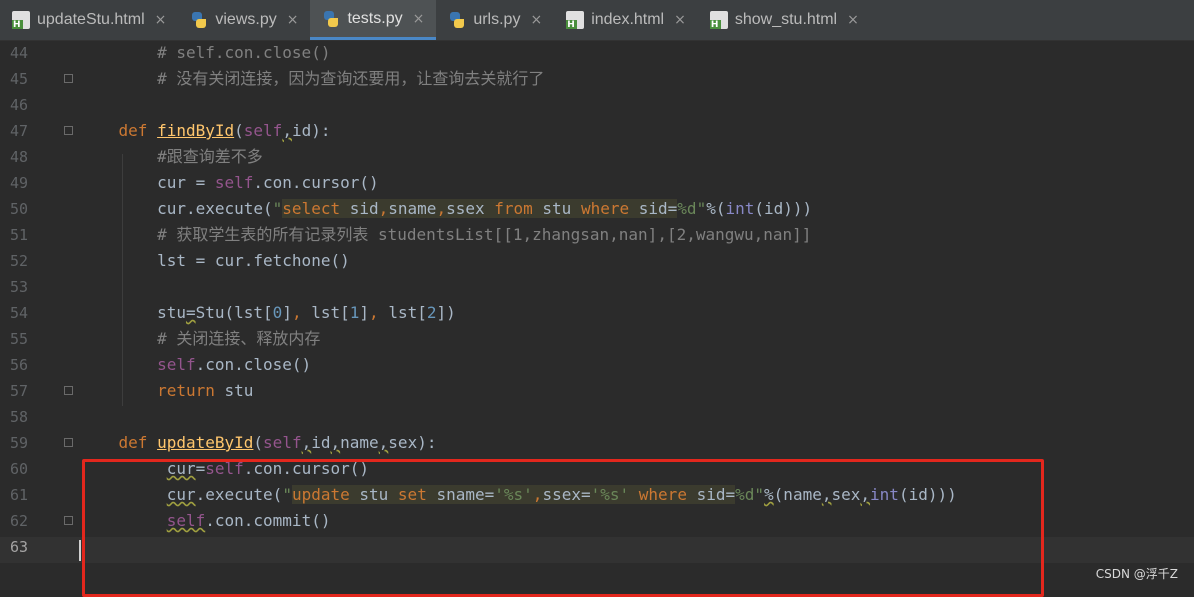 Image resolution: width=1194 pixels, height=597 pixels. I want to click on code-line: 48 #跟查询差不多, so click(597, 157).